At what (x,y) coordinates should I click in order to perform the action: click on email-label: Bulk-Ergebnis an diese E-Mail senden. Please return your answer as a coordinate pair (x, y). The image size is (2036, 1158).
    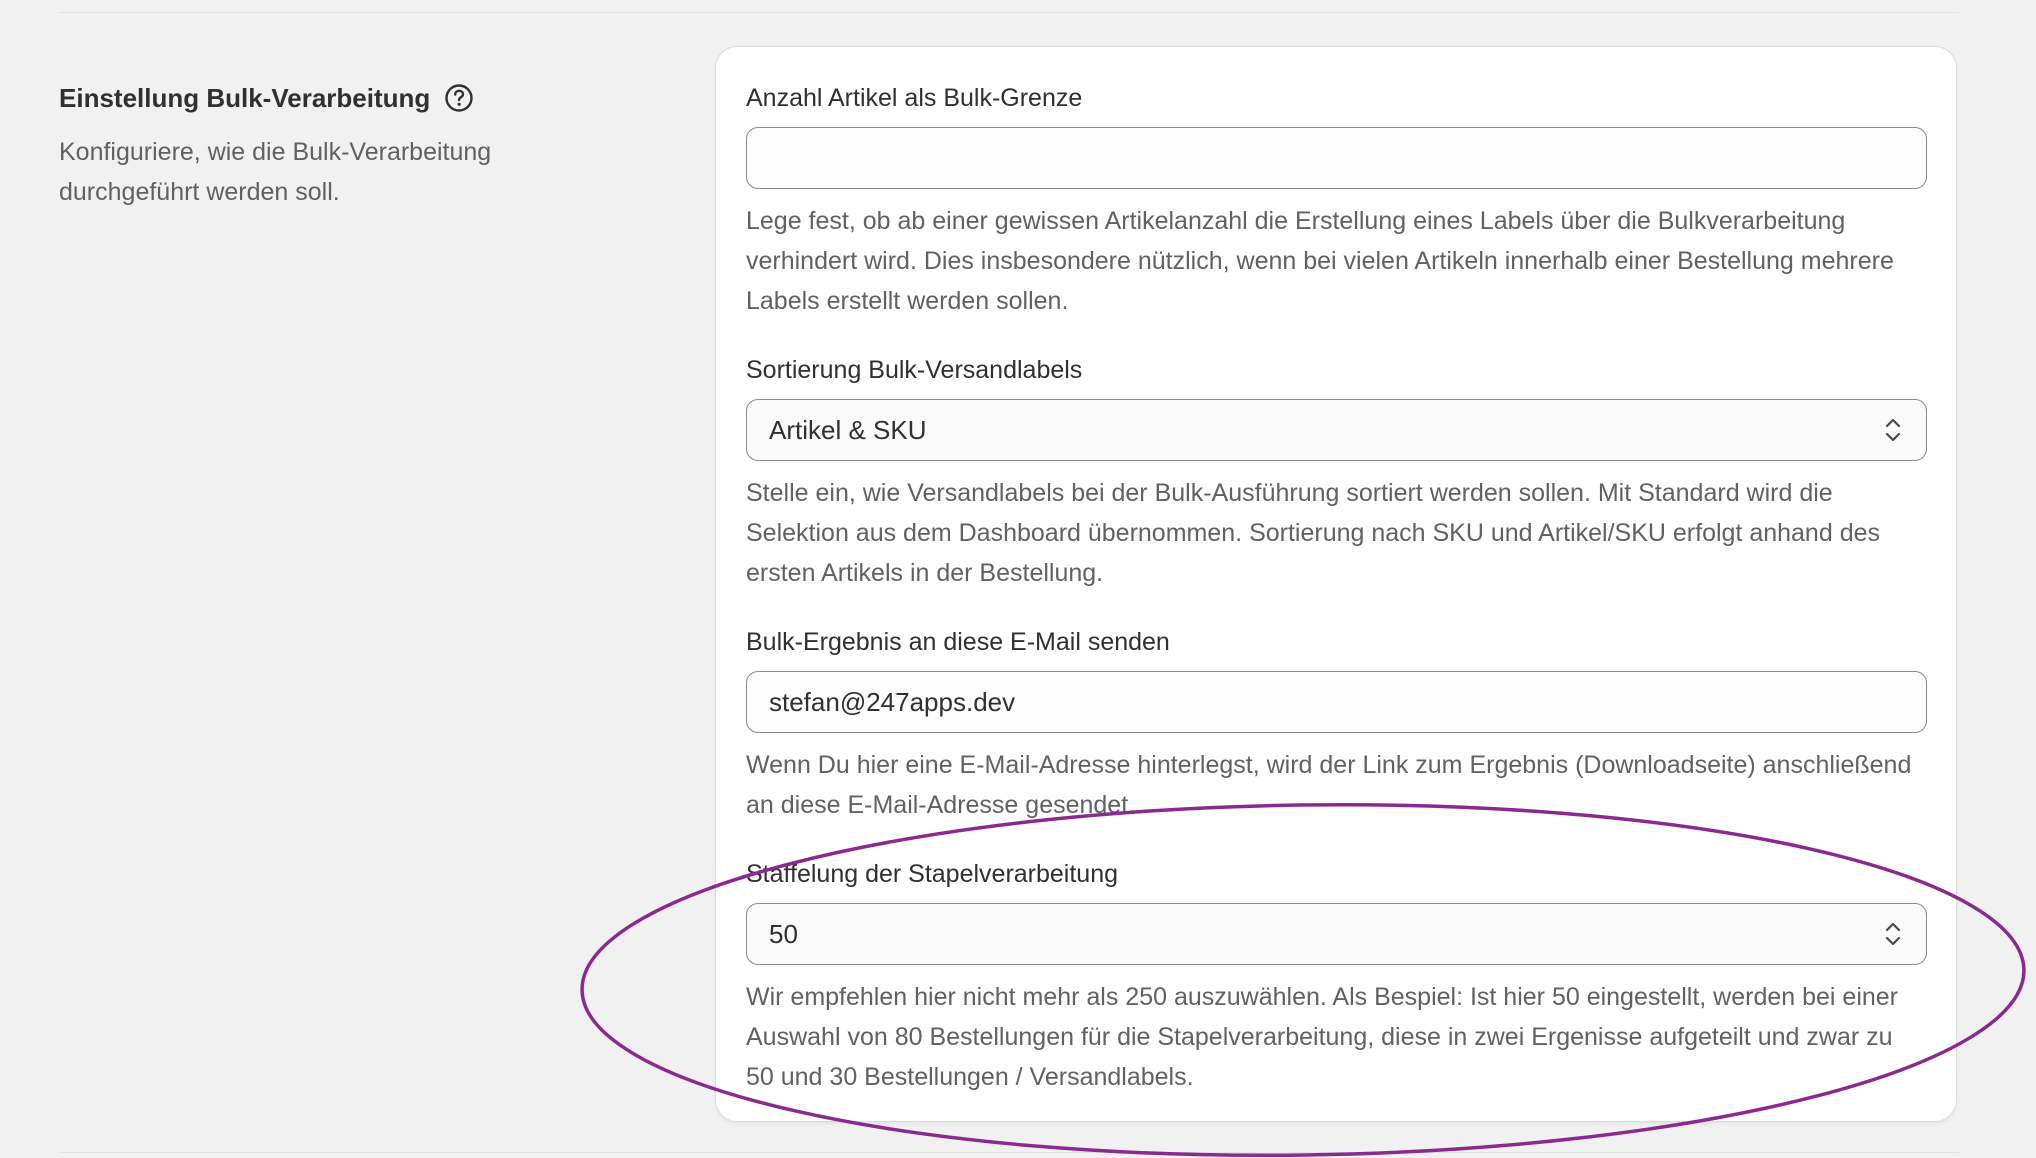
    Looking at the image, I should click on (958, 642).